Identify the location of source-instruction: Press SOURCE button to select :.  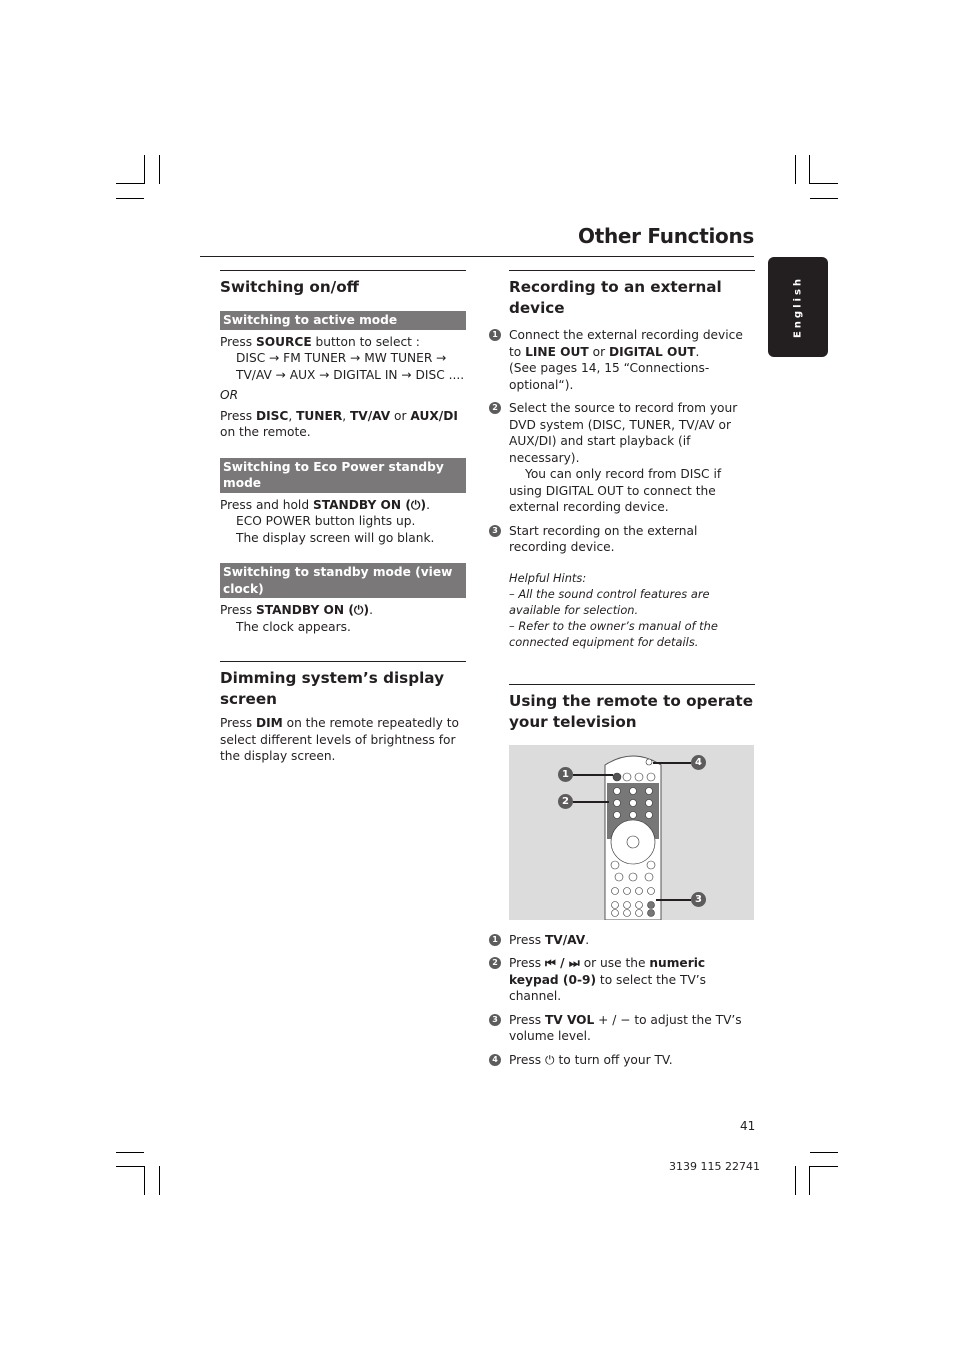
(320, 341).